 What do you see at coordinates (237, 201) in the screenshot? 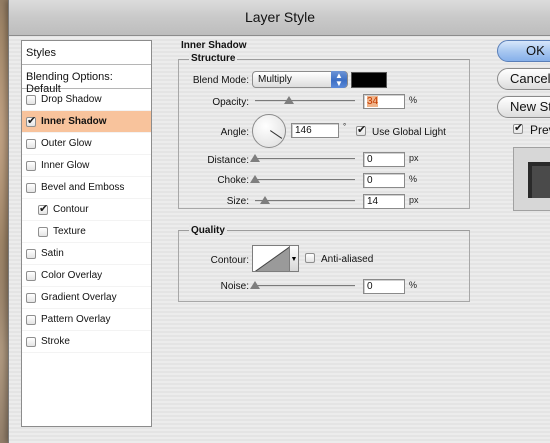
I see `size-label: Size:` at bounding box center [237, 201].